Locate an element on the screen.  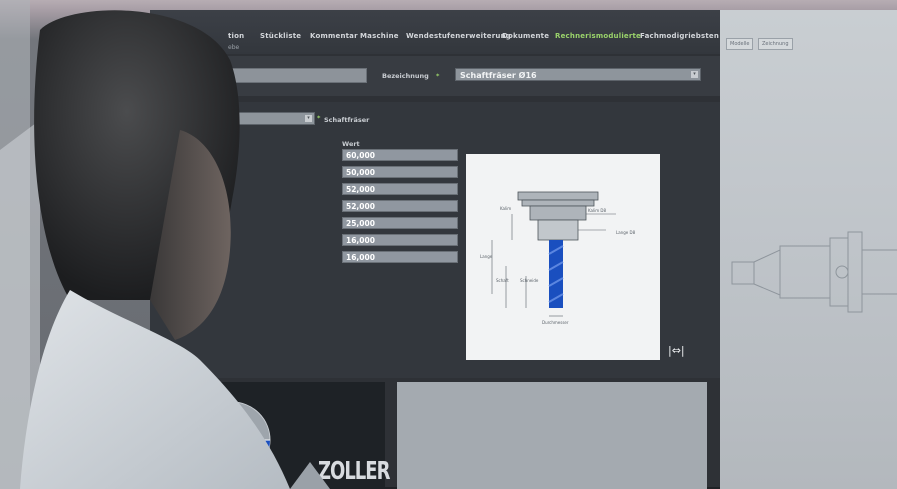
holder-body is located at coordinates (558, 213).